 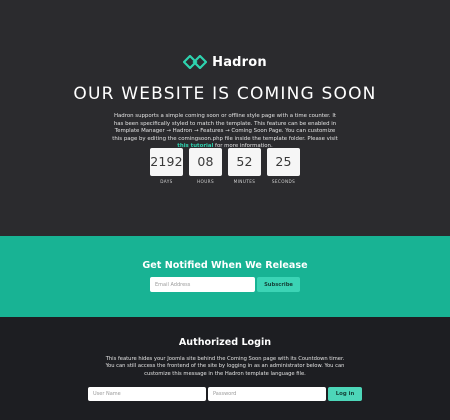 What do you see at coordinates (283, 181) in the screenshot?
I see `seconds-label: SECONDS` at bounding box center [283, 181].